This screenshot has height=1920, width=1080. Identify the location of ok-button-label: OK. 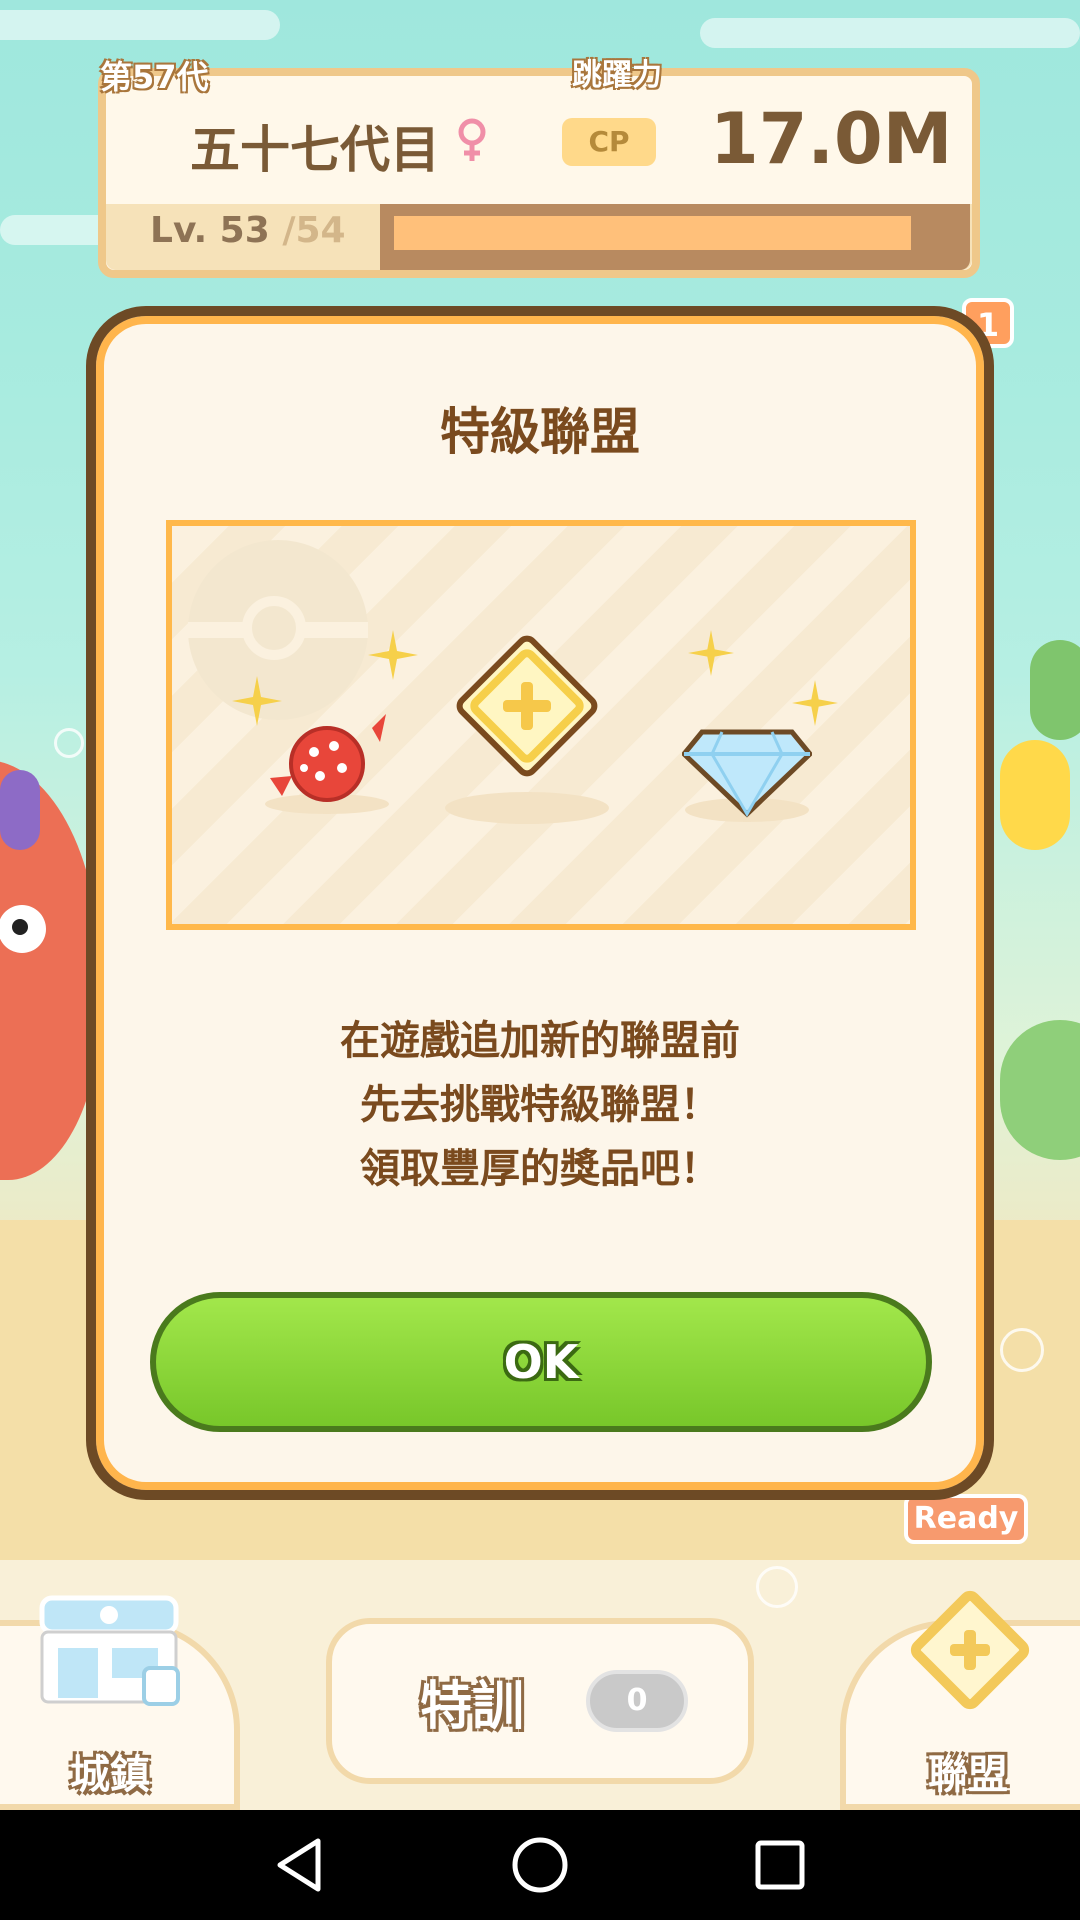
(541, 1362).